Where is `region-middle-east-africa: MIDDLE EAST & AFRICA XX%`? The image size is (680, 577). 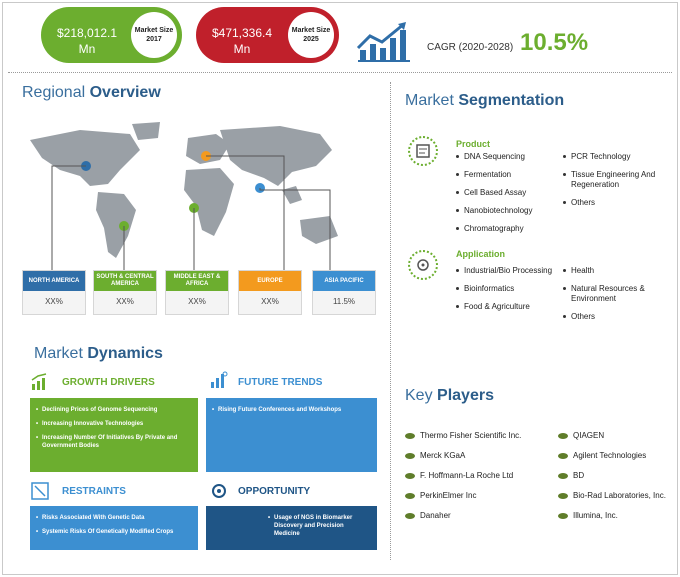 region-middle-east-africa: MIDDLE EAST & AFRICA XX% is located at coordinates (197, 292).